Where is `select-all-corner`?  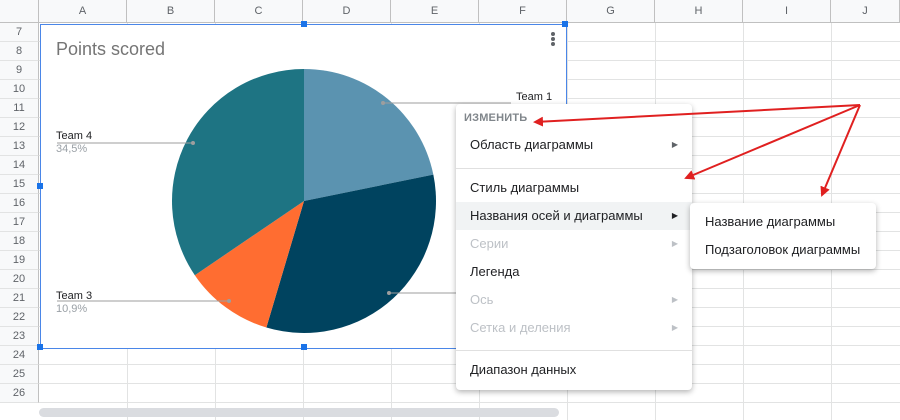
select-all-corner is located at coordinates (19, 11).